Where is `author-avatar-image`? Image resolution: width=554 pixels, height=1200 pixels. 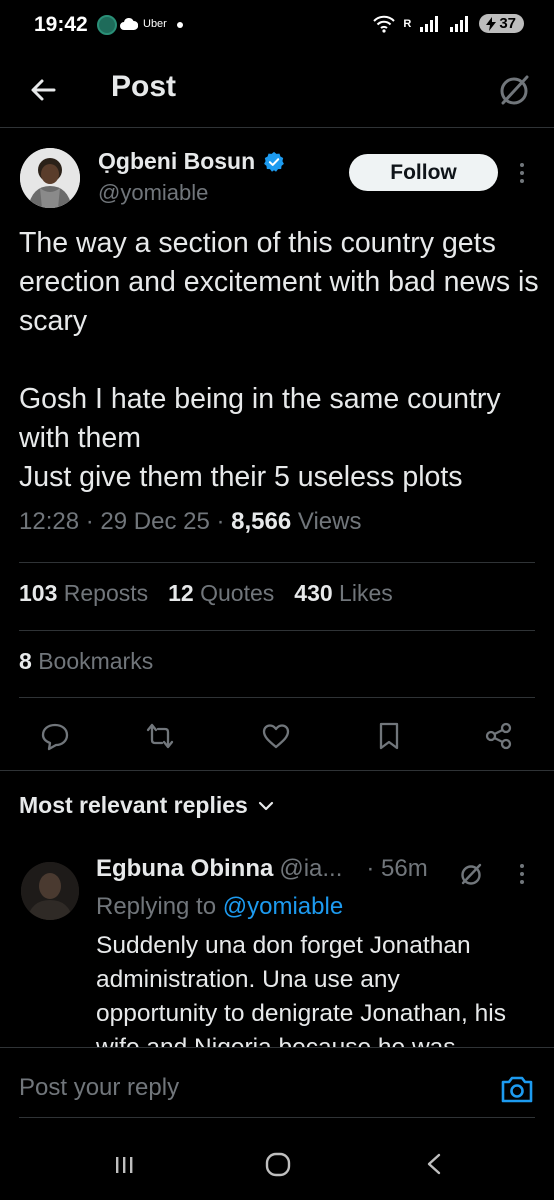
author-avatar-image is located at coordinates (50, 178).